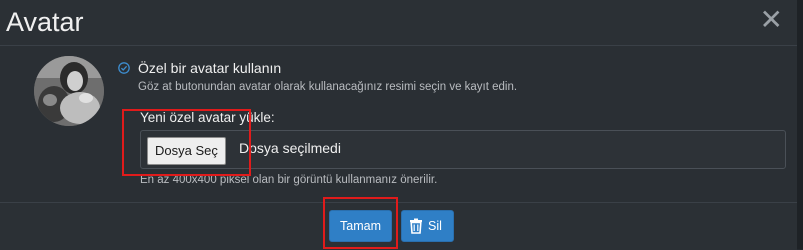 The height and width of the screenshot is (250, 803). I want to click on scrollbar-track, so click(800, 124).